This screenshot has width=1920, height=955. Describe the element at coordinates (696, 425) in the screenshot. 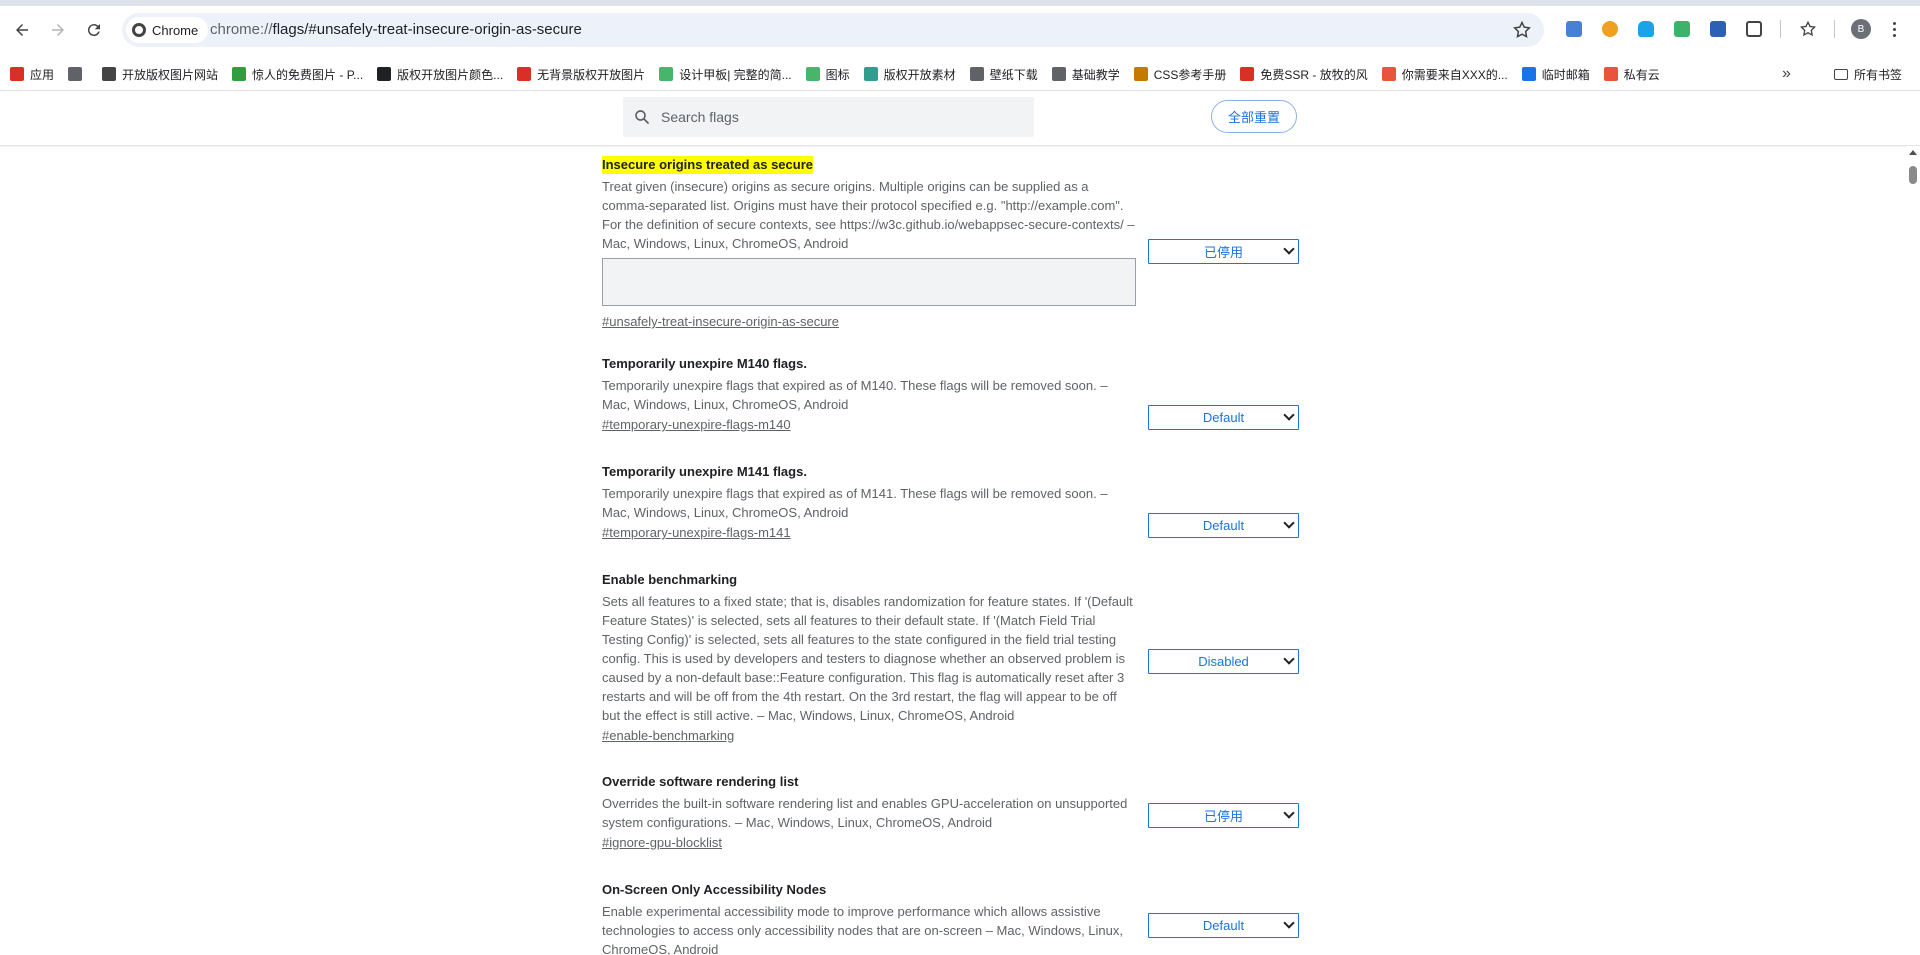

I see `flag-anchor-link: #temporary-unexpire-flags-m140` at that location.